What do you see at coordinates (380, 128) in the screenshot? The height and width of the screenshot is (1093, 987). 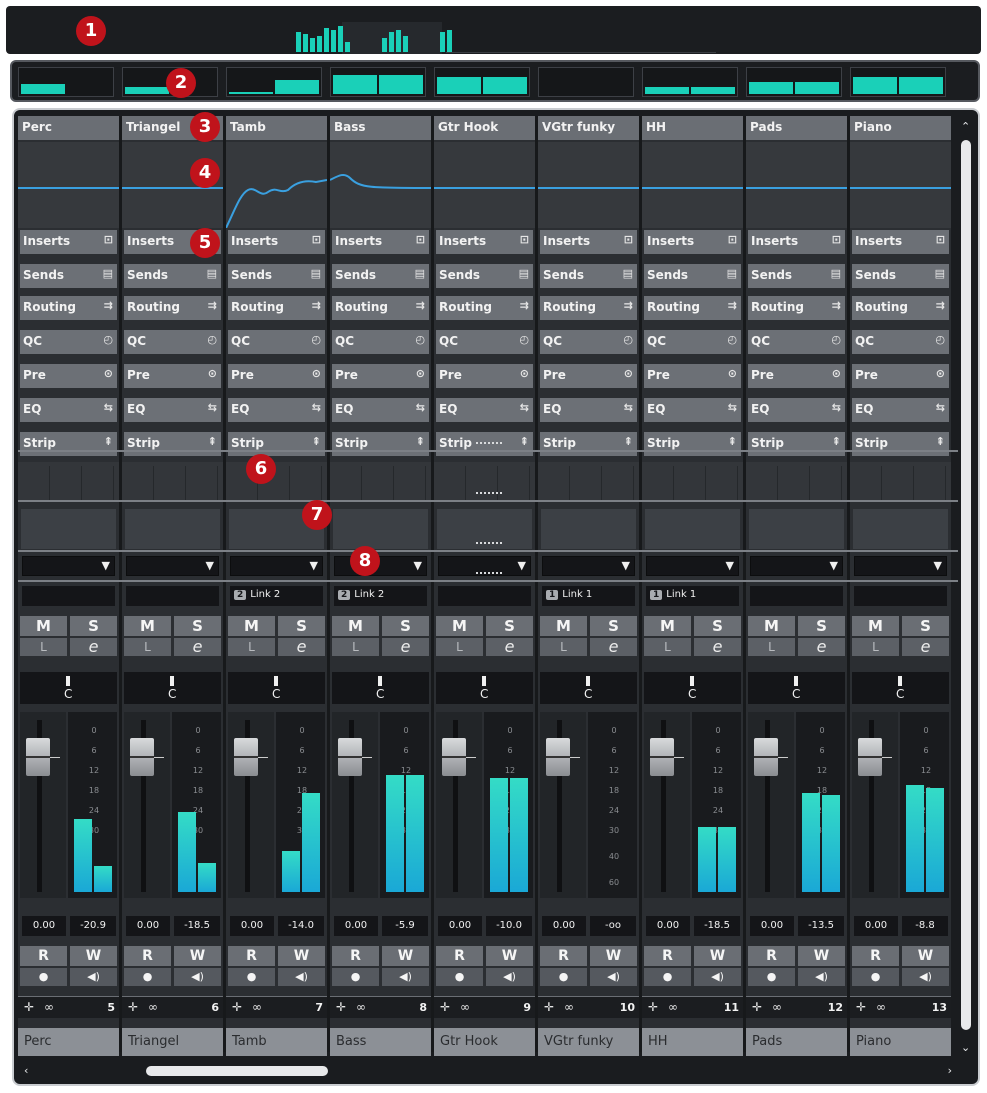 I see `channel-name-header: Bass` at bounding box center [380, 128].